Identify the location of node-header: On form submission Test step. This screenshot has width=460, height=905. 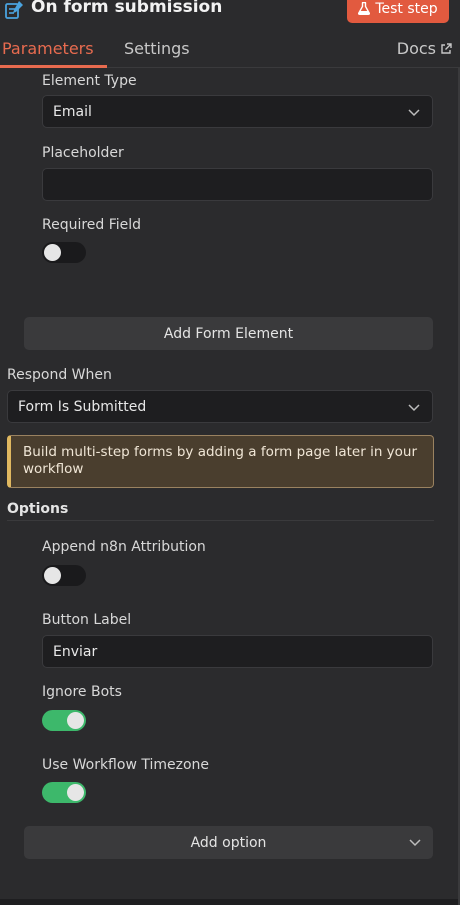
(230, 13).